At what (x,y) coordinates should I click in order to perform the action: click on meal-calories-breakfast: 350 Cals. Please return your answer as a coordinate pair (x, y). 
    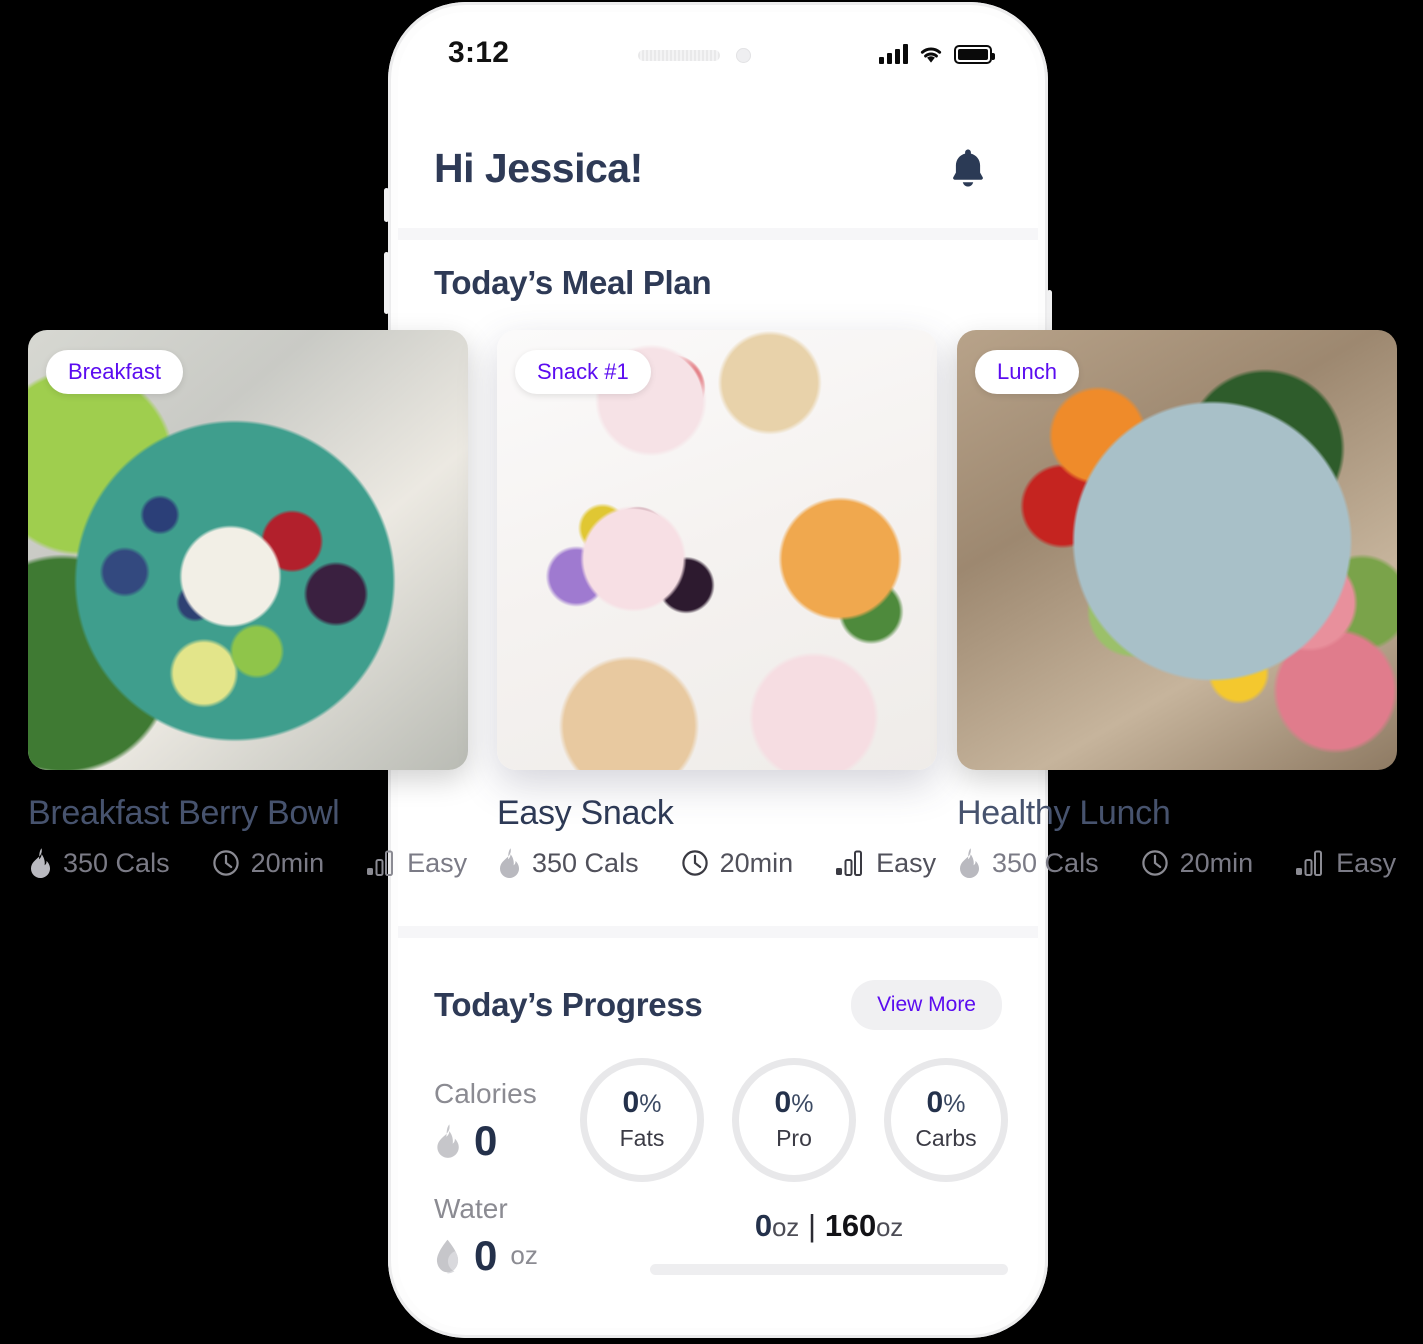
    Looking at the image, I should click on (99, 863).